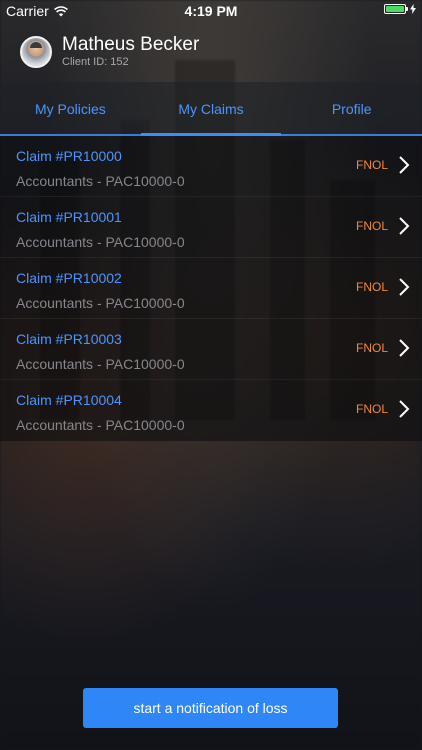 The image size is (422, 750). Describe the element at coordinates (413, 9) in the screenshot. I see `charging-icon` at that location.